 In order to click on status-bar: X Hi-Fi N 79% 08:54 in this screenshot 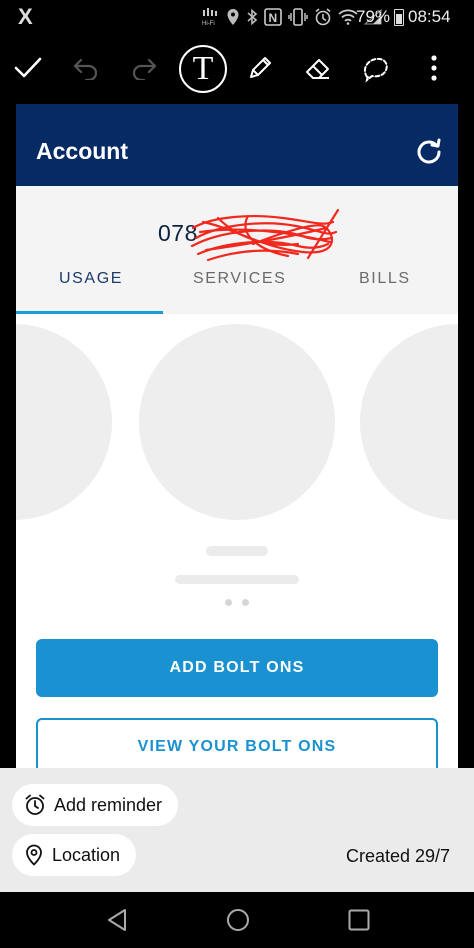, I will do `click(237, 17)`.